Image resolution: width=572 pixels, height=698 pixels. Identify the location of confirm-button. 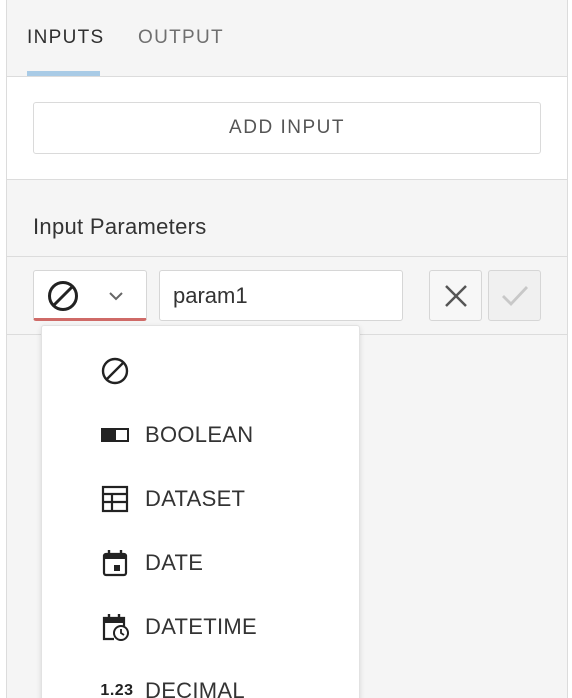
(514, 295).